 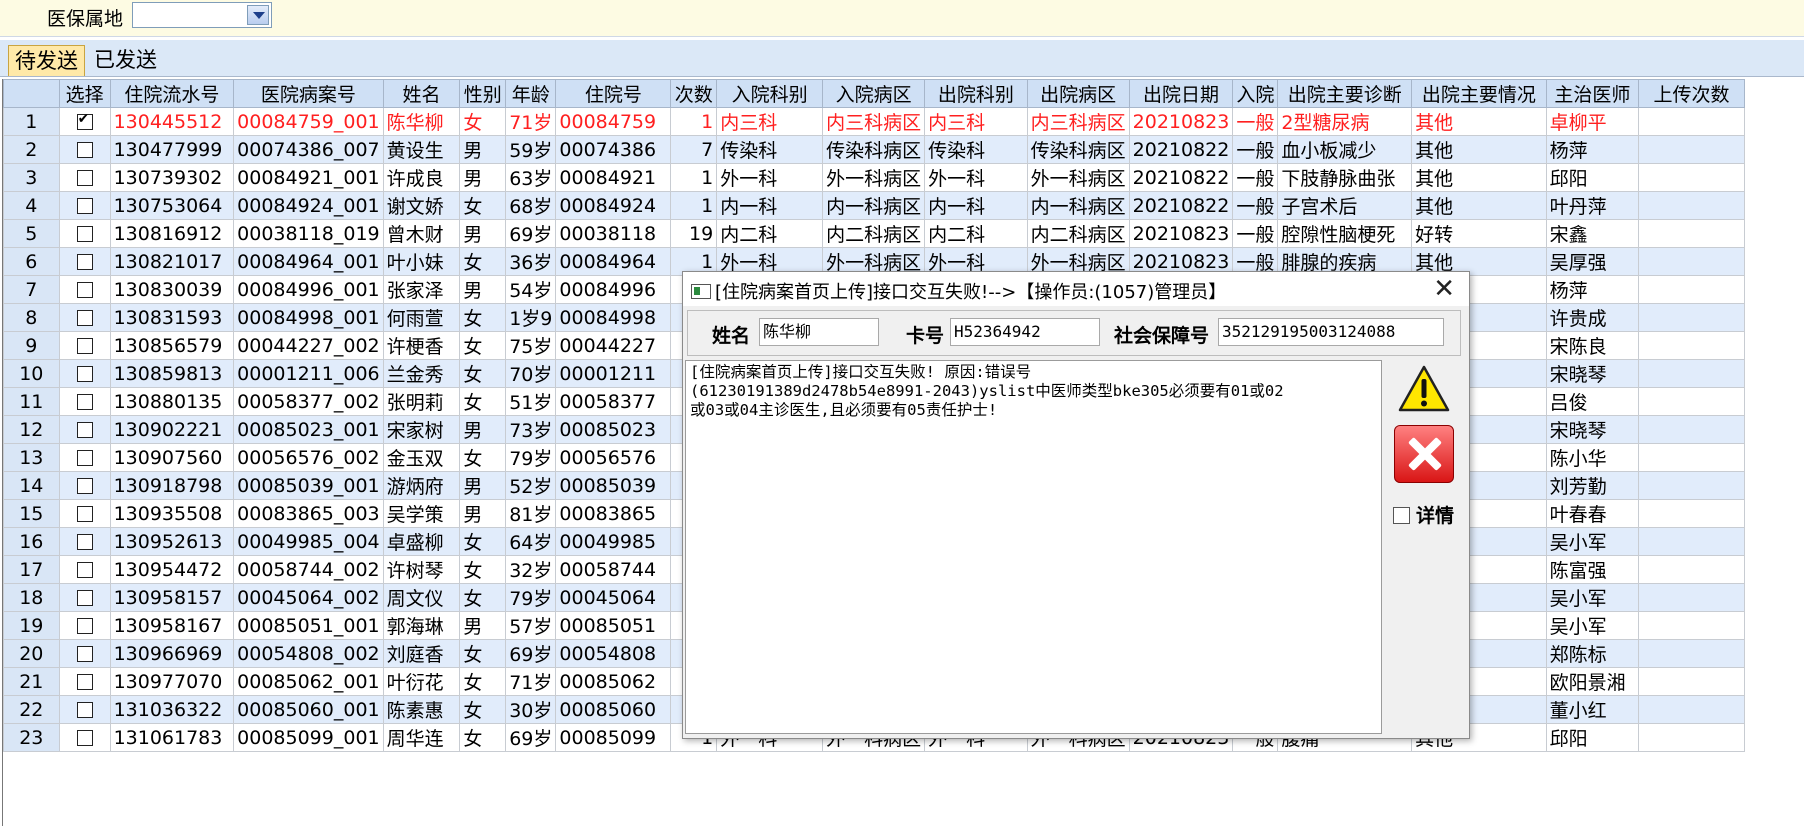 What do you see at coordinates (1255, 177) in the screenshot?
I see `admit-condition-cell: 一般` at bounding box center [1255, 177].